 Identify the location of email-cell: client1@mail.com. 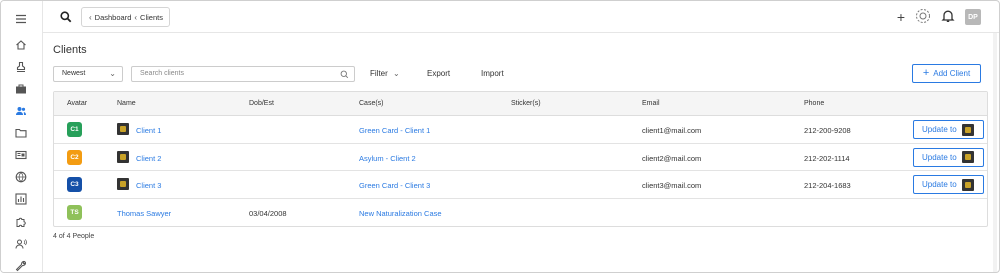
(672, 130).